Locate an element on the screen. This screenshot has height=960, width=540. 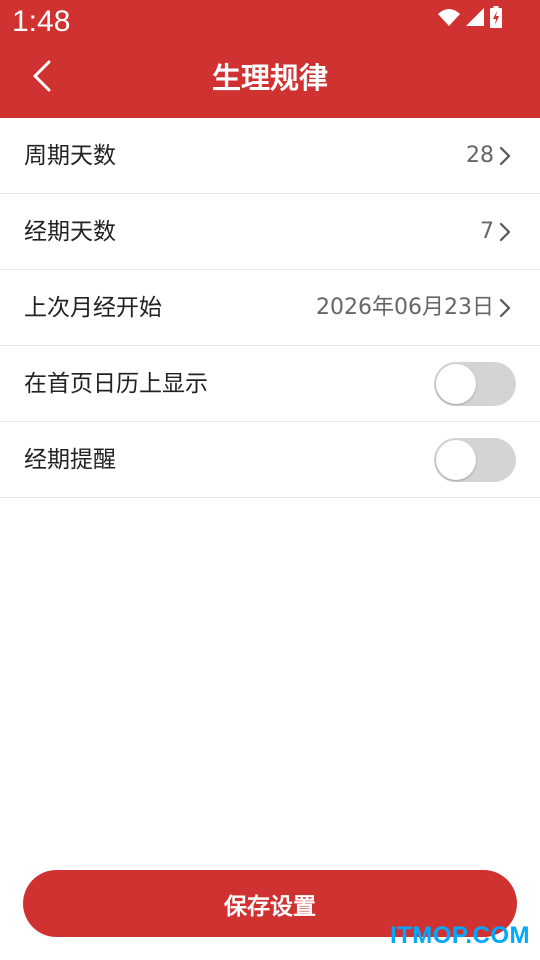
page-title: 生理规律 is located at coordinates (269, 78).